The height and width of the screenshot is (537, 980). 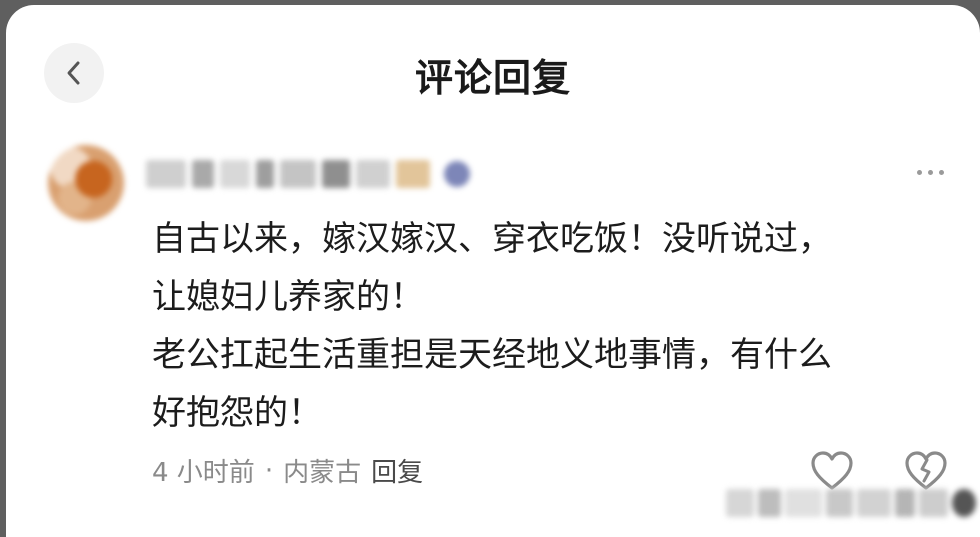 What do you see at coordinates (851, 503) in the screenshot?
I see `watermark` at bounding box center [851, 503].